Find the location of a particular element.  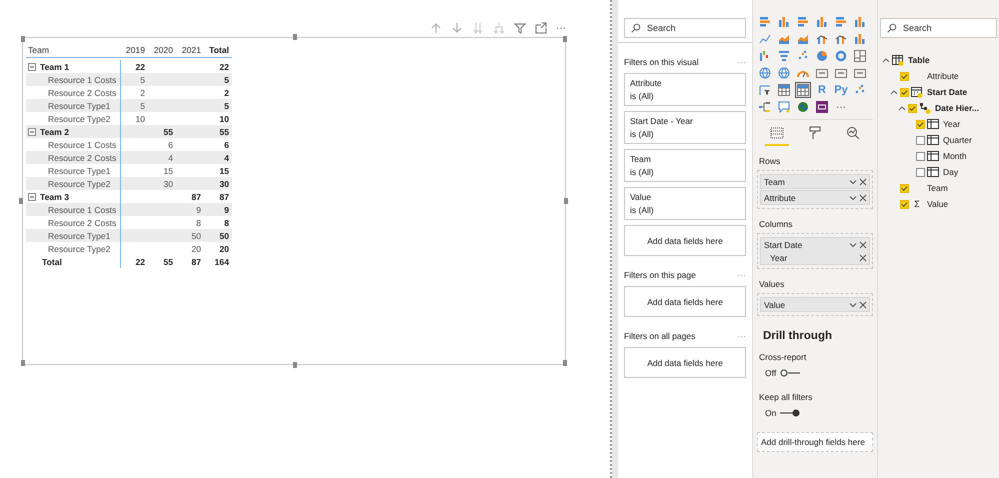

up-arrow-icon is located at coordinates (436, 28).